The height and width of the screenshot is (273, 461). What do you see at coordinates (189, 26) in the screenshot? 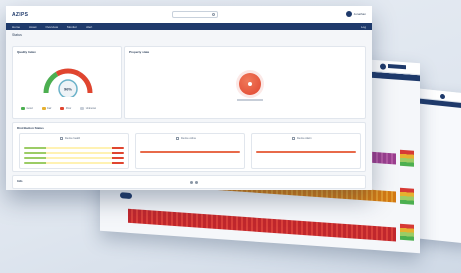
I see `main-nav: Home Asset Overview Monitor Alert Log` at bounding box center [189, 26].